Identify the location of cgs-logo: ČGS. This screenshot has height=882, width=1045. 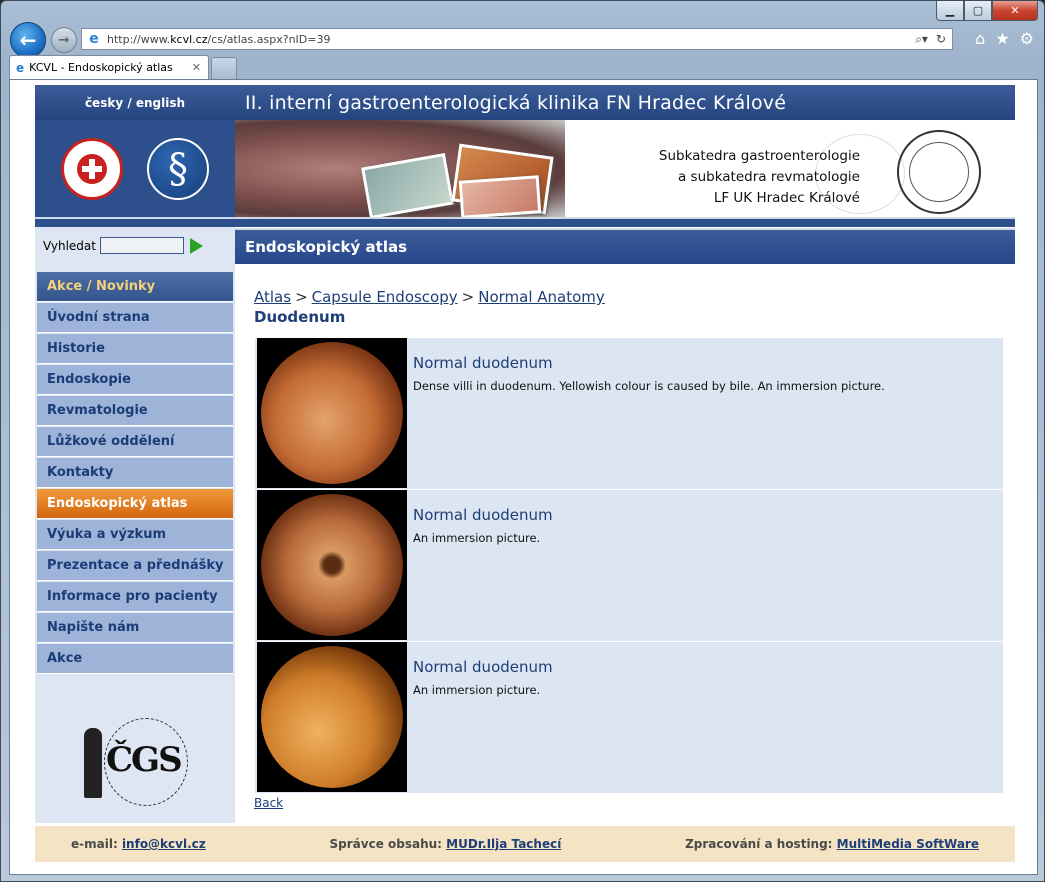
(135, 763).